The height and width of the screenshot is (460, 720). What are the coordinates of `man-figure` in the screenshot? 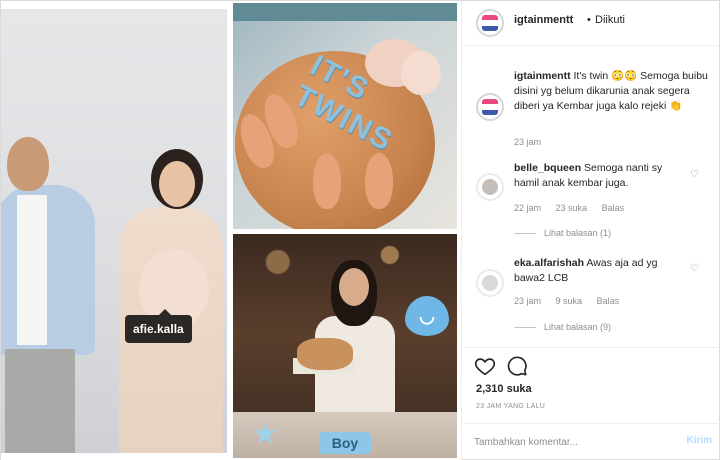 It's located at (48, 270).